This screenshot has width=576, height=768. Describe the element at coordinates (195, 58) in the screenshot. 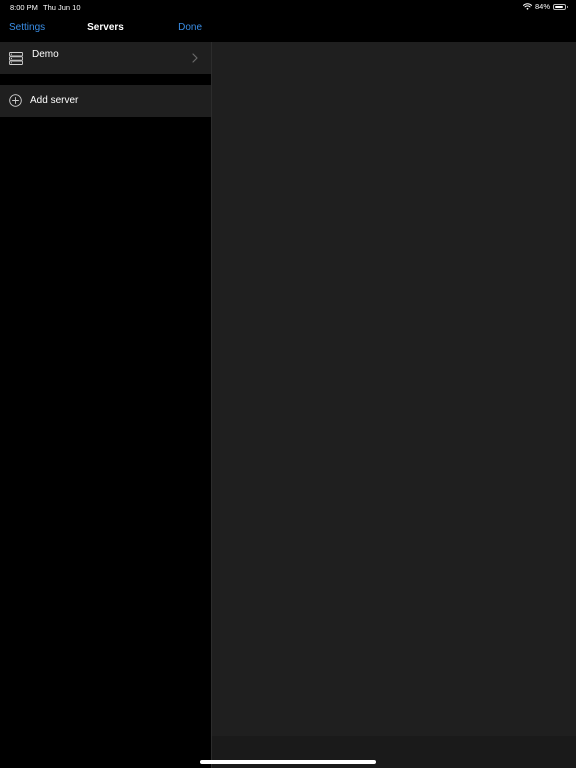

I see `chevron-right-icon` at that location.